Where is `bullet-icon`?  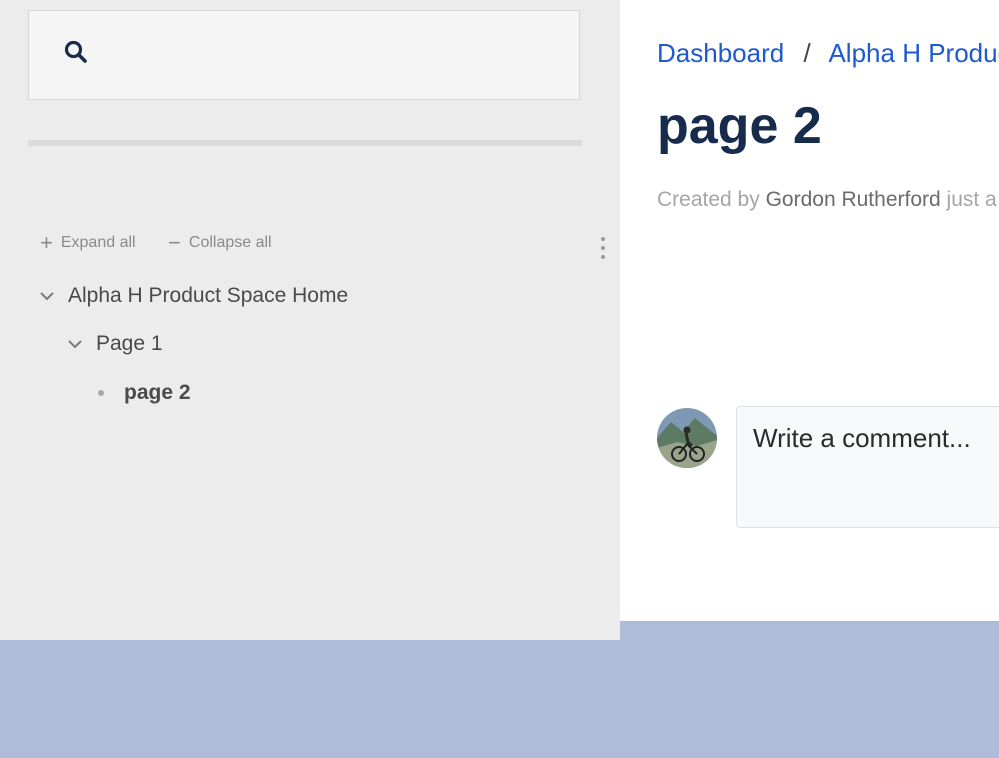 bullet-icon is located at coordinates (101, 393).